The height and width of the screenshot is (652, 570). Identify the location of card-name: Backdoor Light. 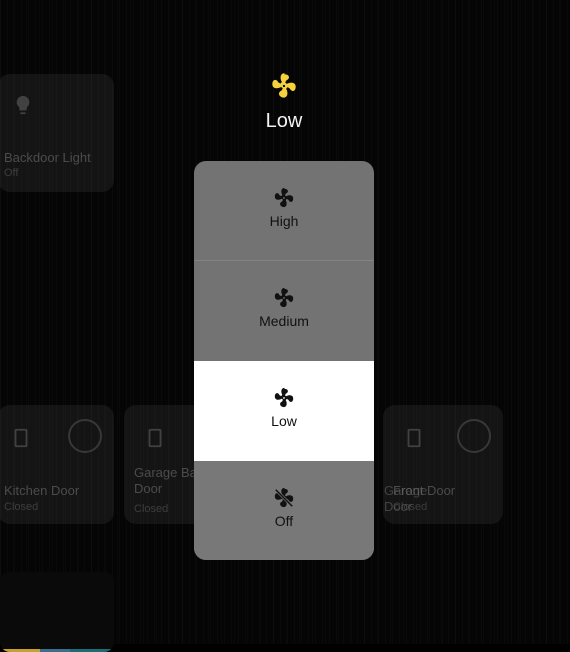
(47, 157).